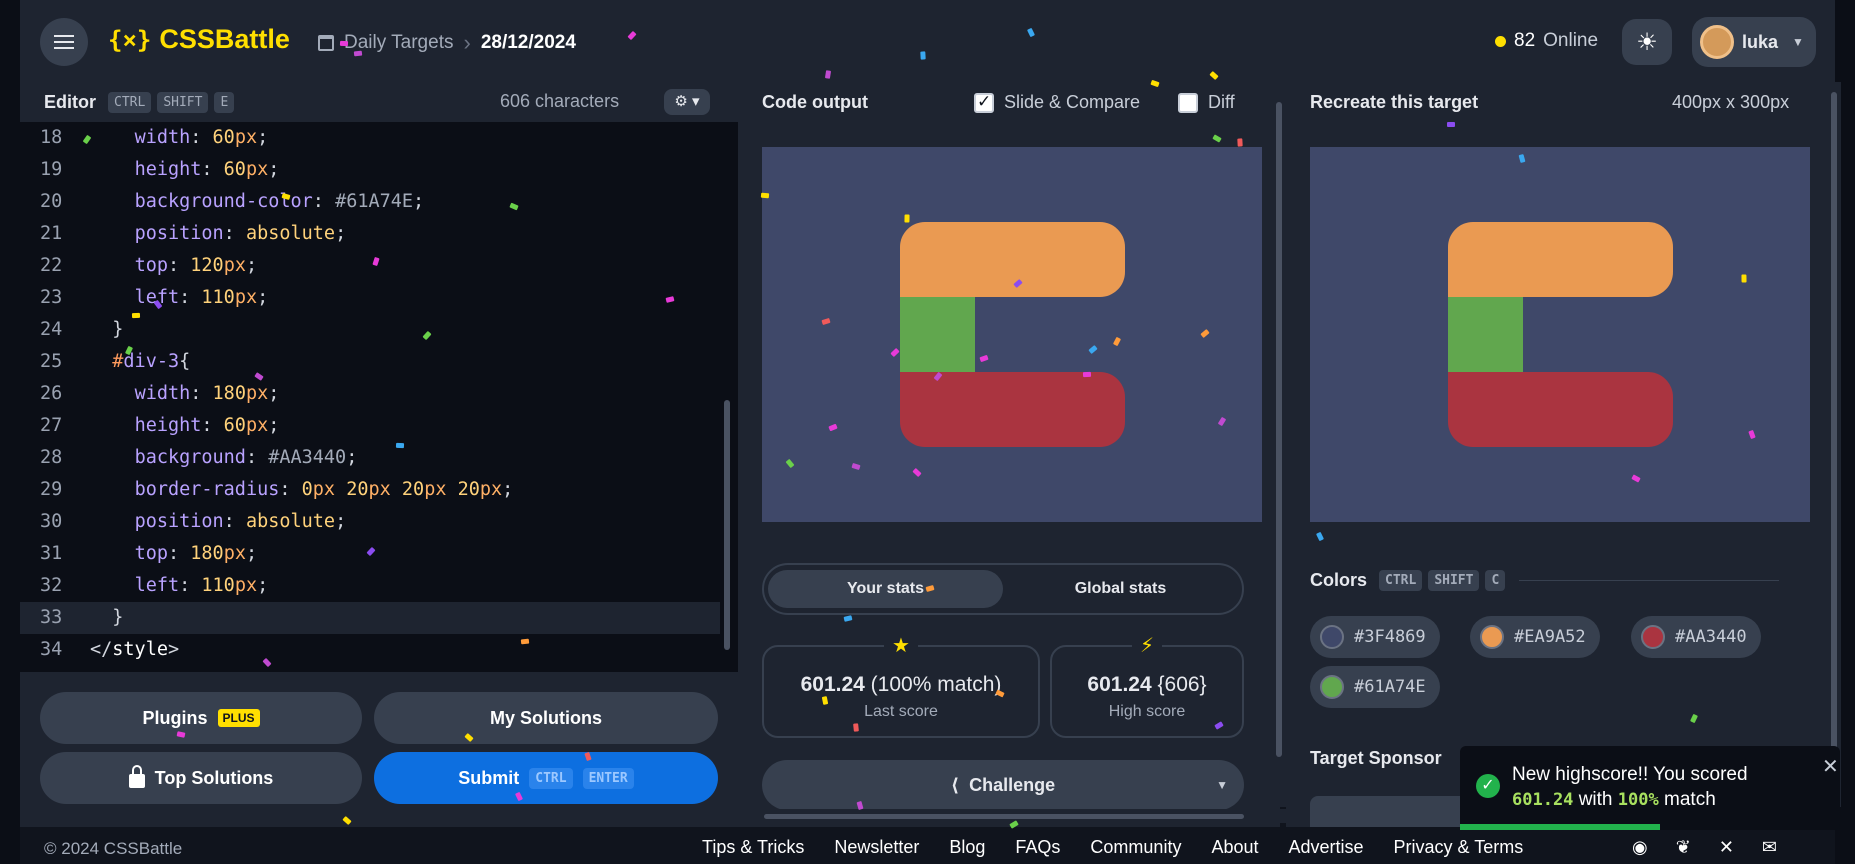  I want to click on code-line: 29 border-radius: 0px 20px 20px 20px;, so click(370, 490).